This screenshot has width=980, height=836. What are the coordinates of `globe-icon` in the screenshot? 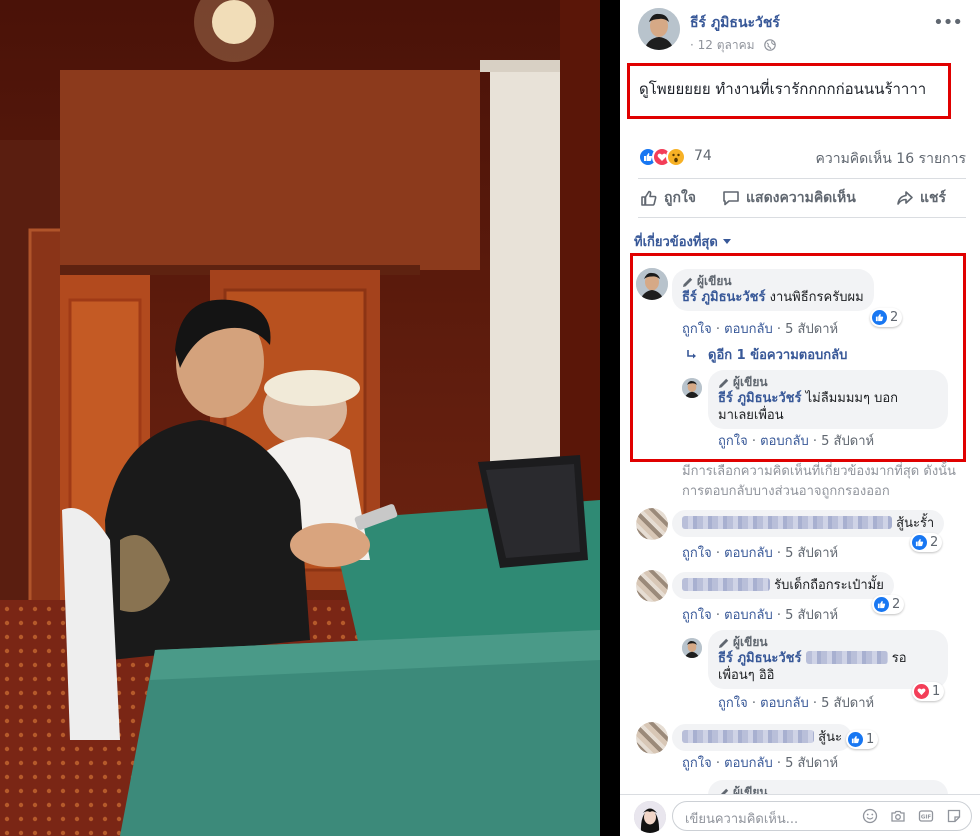 It's located at (770, 45).